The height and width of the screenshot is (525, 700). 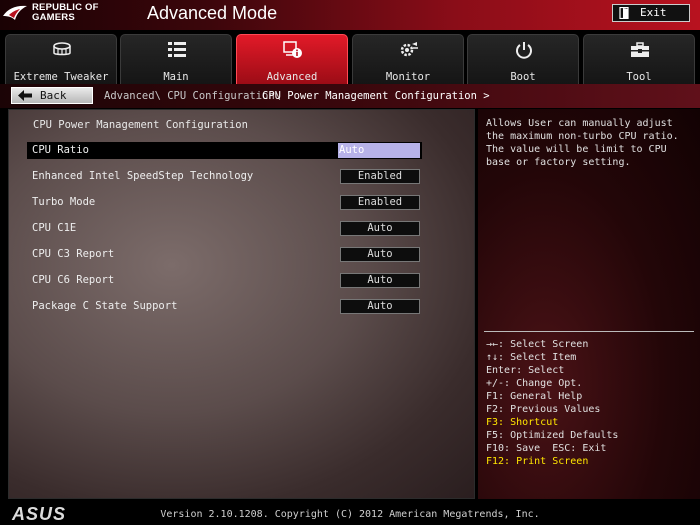 What do you see at coordinates (639, 59) in the screenshot?
I see `tab-tool: Tool` at bounding box center [639, 59].